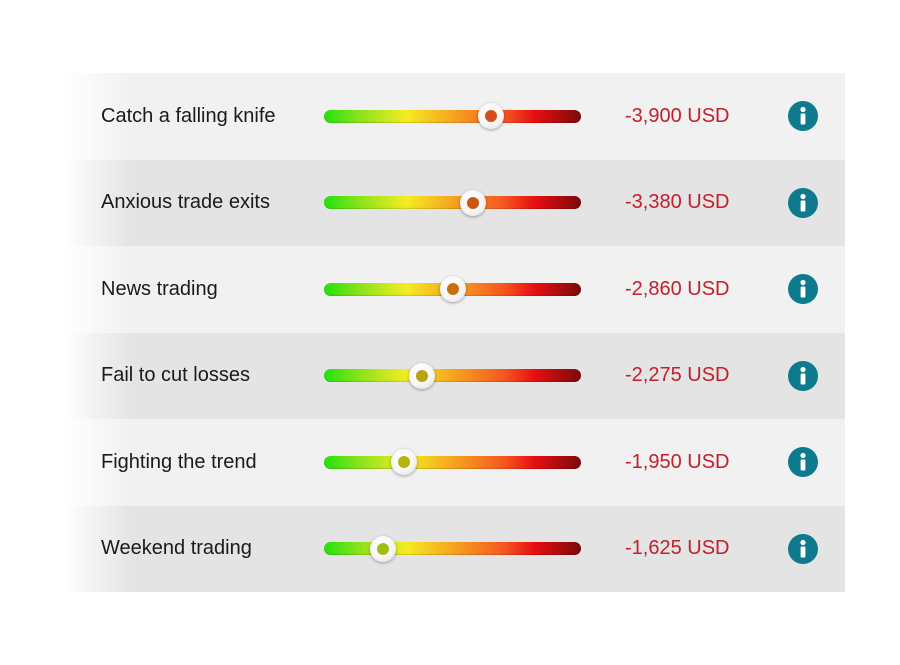  Describe the element at coordinates (159, 288) in the screenshot. I see `item-label: News trading` at that location.